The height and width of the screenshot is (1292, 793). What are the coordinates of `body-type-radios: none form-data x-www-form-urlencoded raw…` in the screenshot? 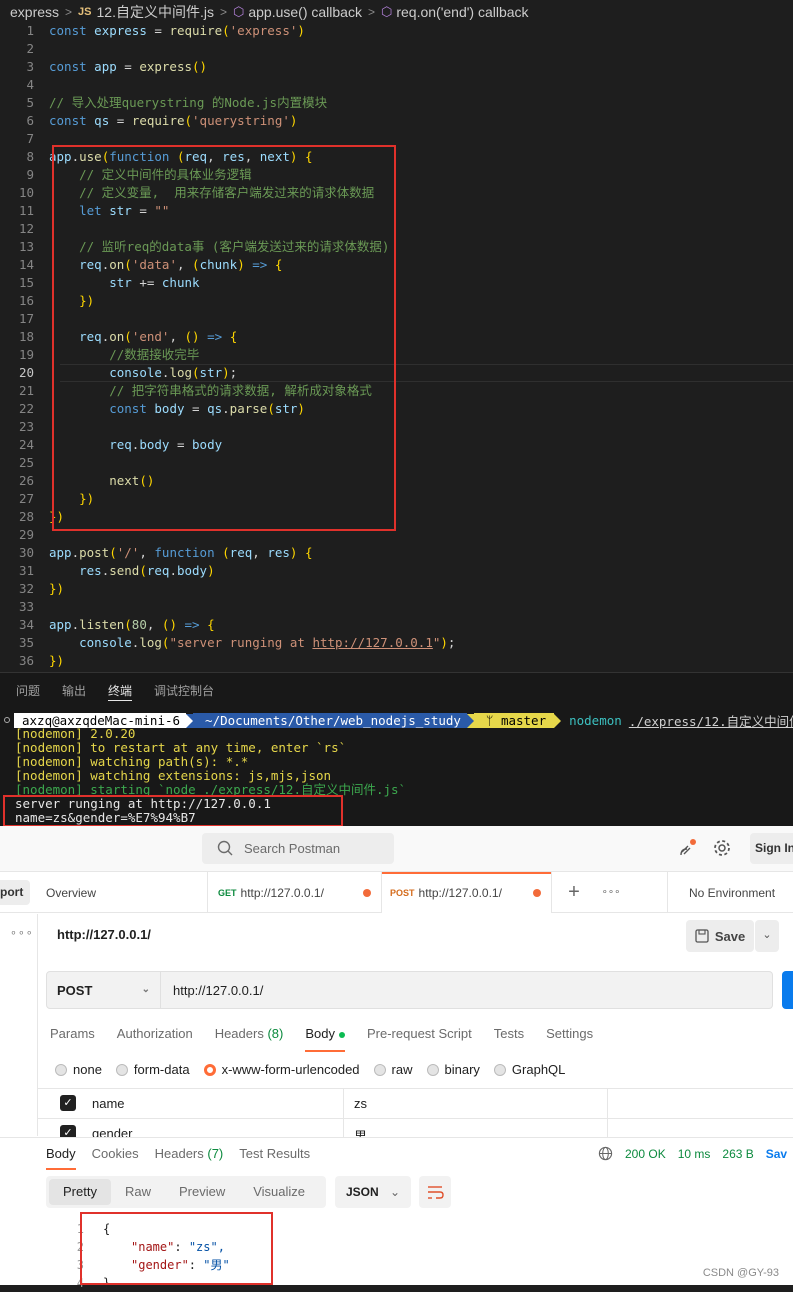 It's located at (317, 1069).